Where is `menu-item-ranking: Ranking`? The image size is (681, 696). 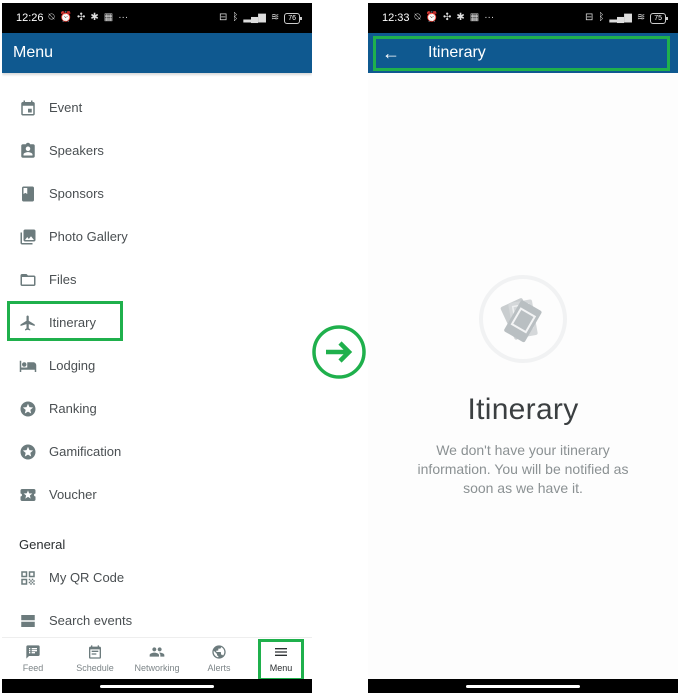 menu-item-ranking: Ranking is located at coordinates (157, 408).